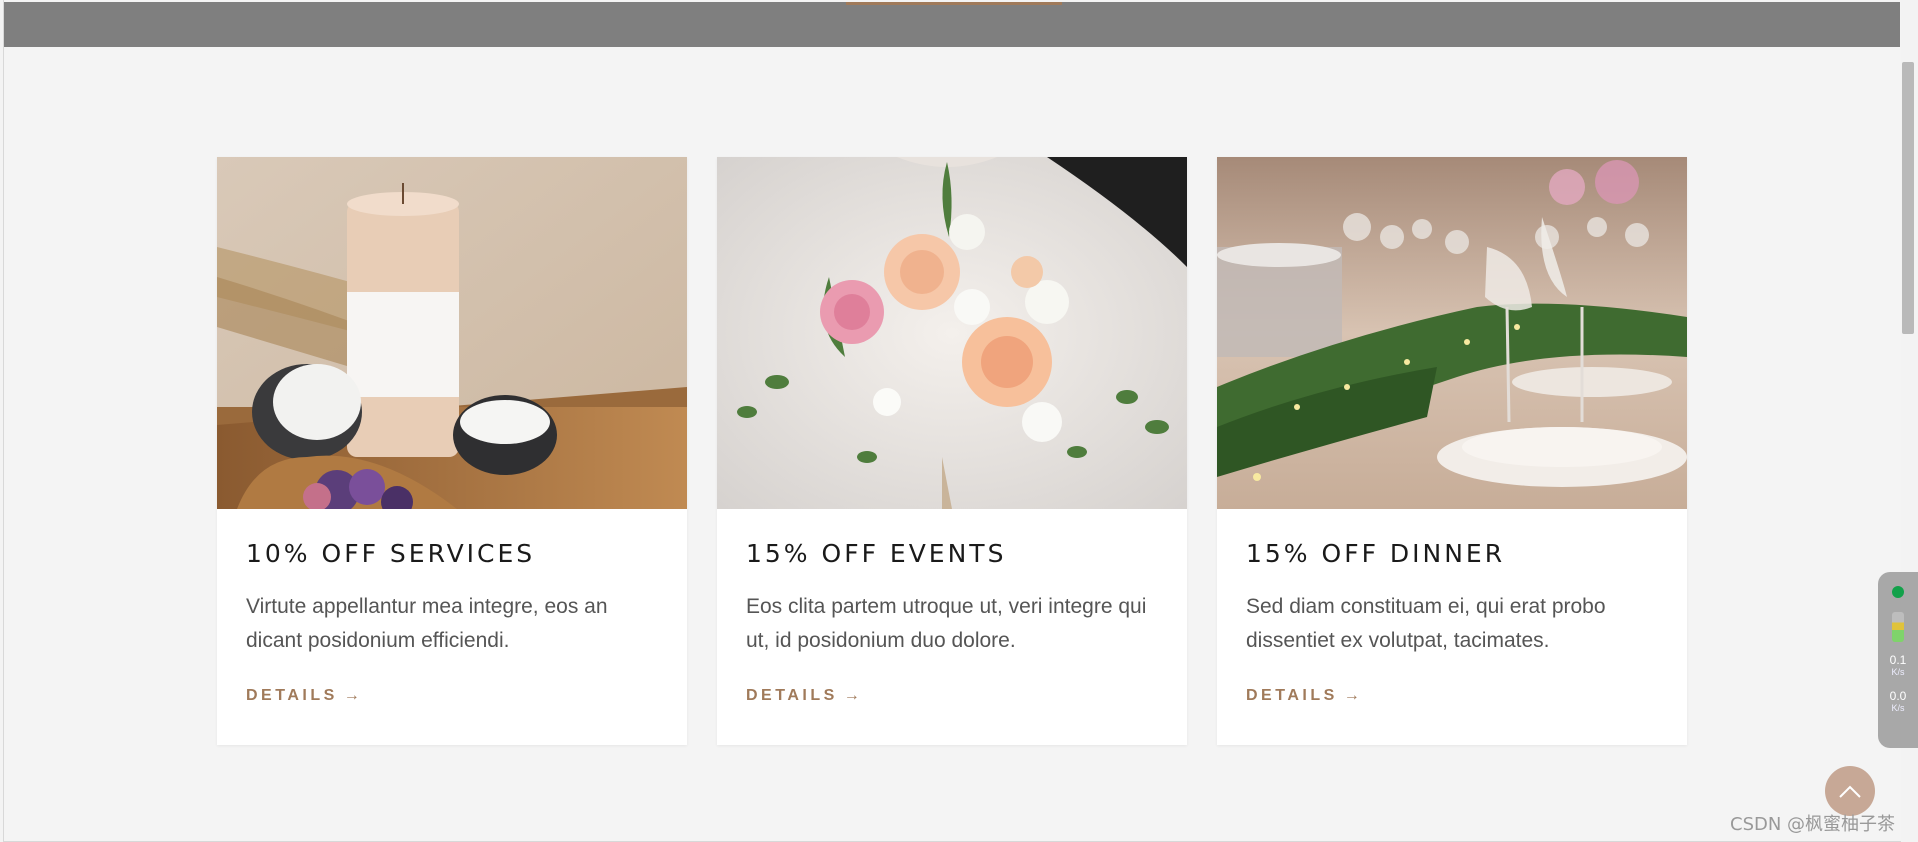 This screenshot has width=1918, height=842. I want to click on top-navigation-bar, so click(952, 24).